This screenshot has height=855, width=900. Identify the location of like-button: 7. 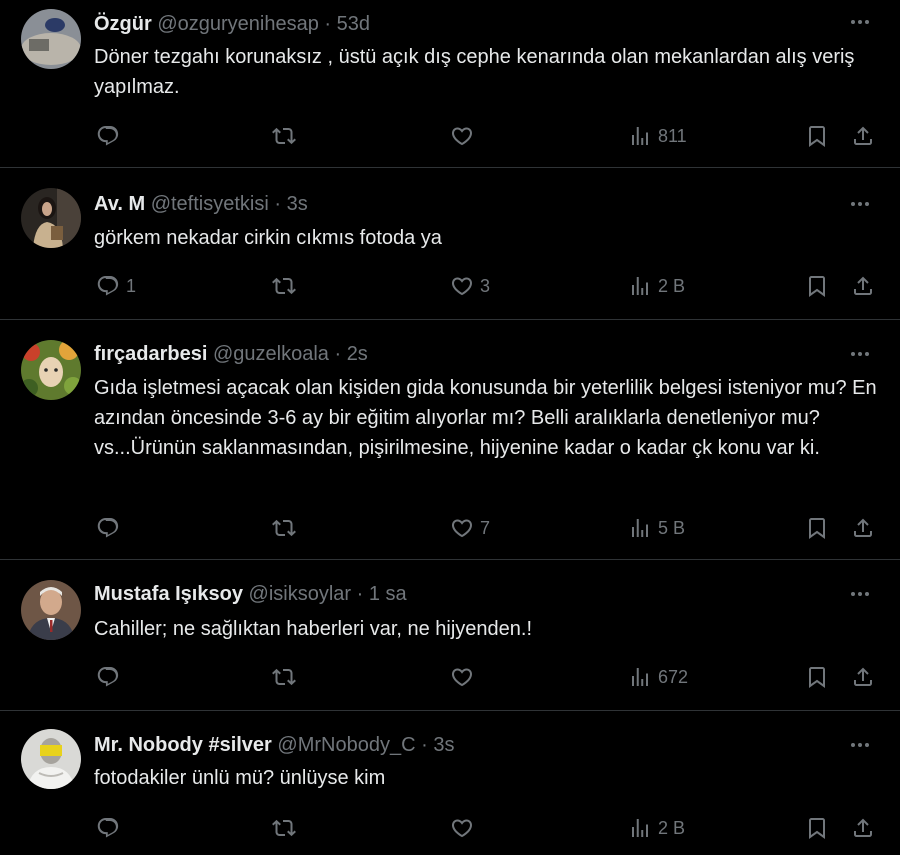
(470, 528).